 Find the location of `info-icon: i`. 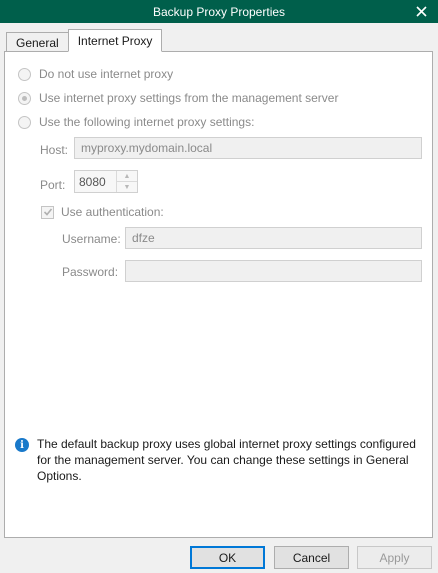

info-icon: i is located at coordinates (22, 445).